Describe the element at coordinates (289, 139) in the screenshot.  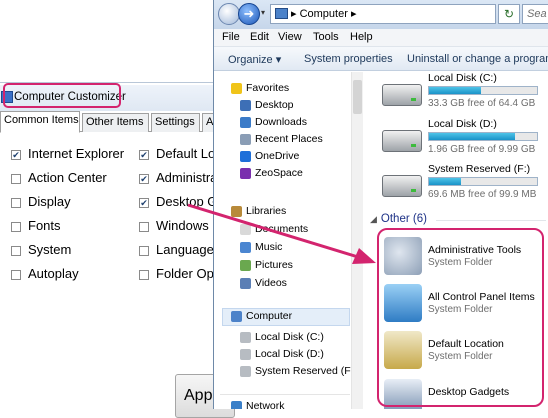
I see `nav-favorite-item: Recent Places` at that location.